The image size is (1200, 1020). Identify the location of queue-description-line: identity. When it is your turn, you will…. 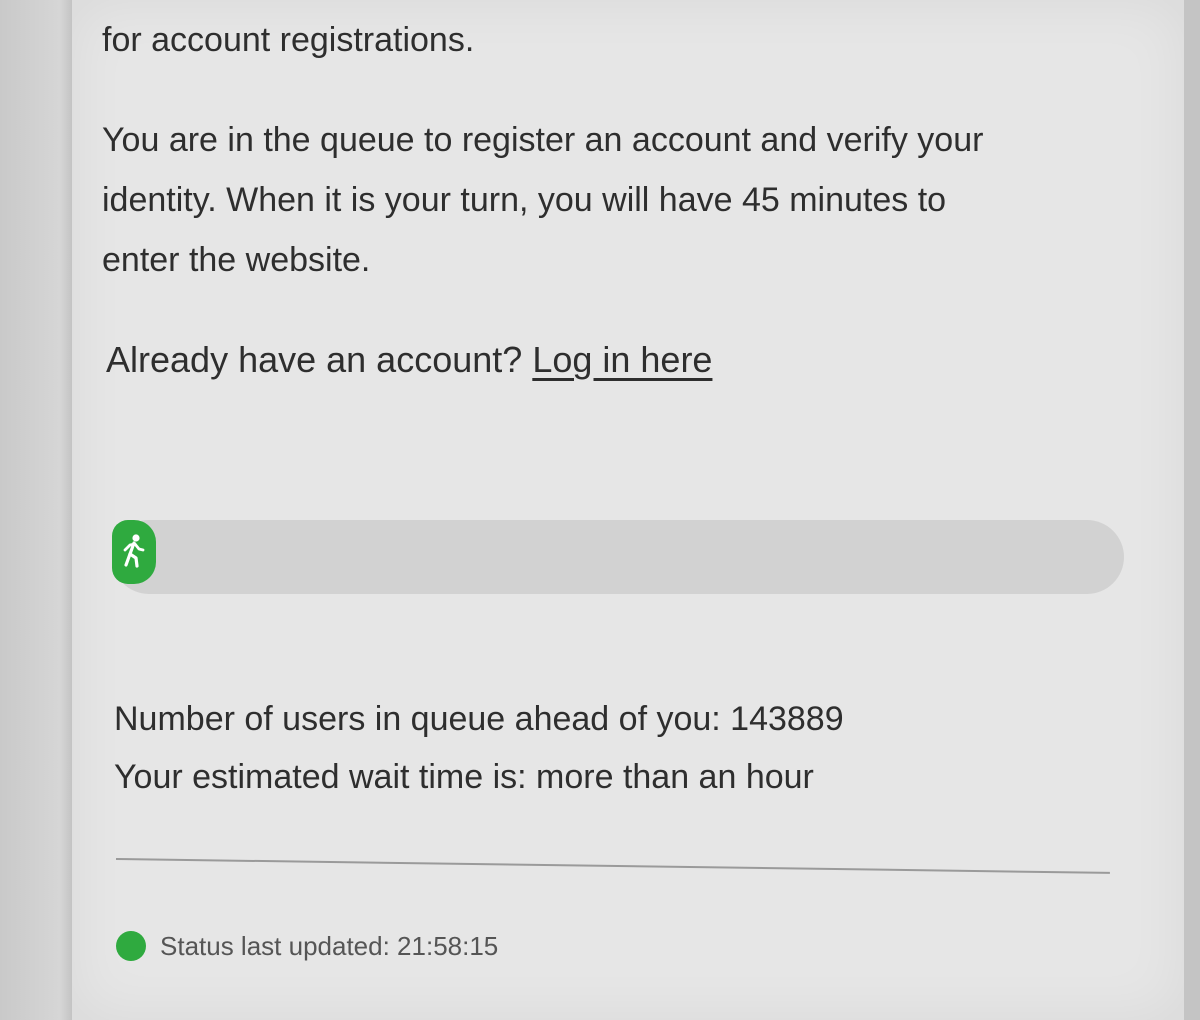
(524, 200).